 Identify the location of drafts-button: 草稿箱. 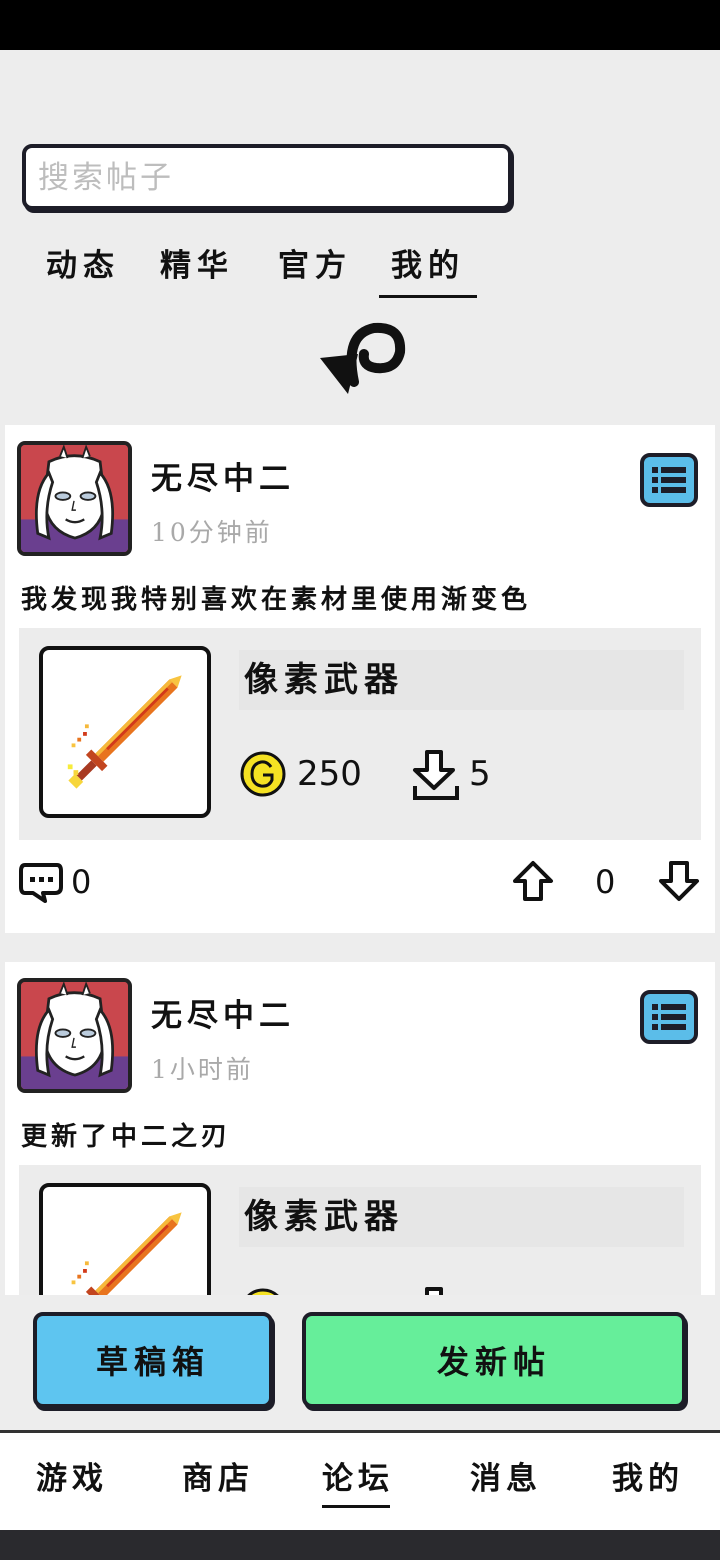
(153, 1360).